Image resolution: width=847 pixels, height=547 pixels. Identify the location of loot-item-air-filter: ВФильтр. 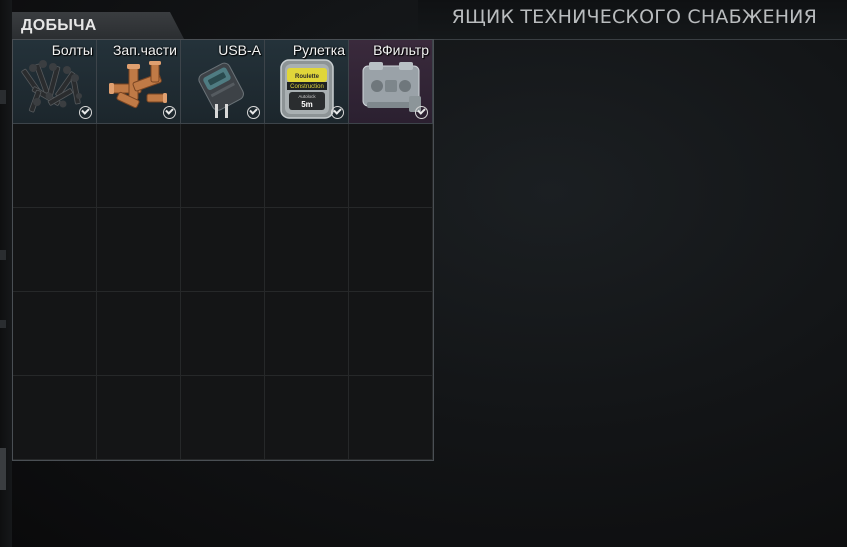
(391, 82).